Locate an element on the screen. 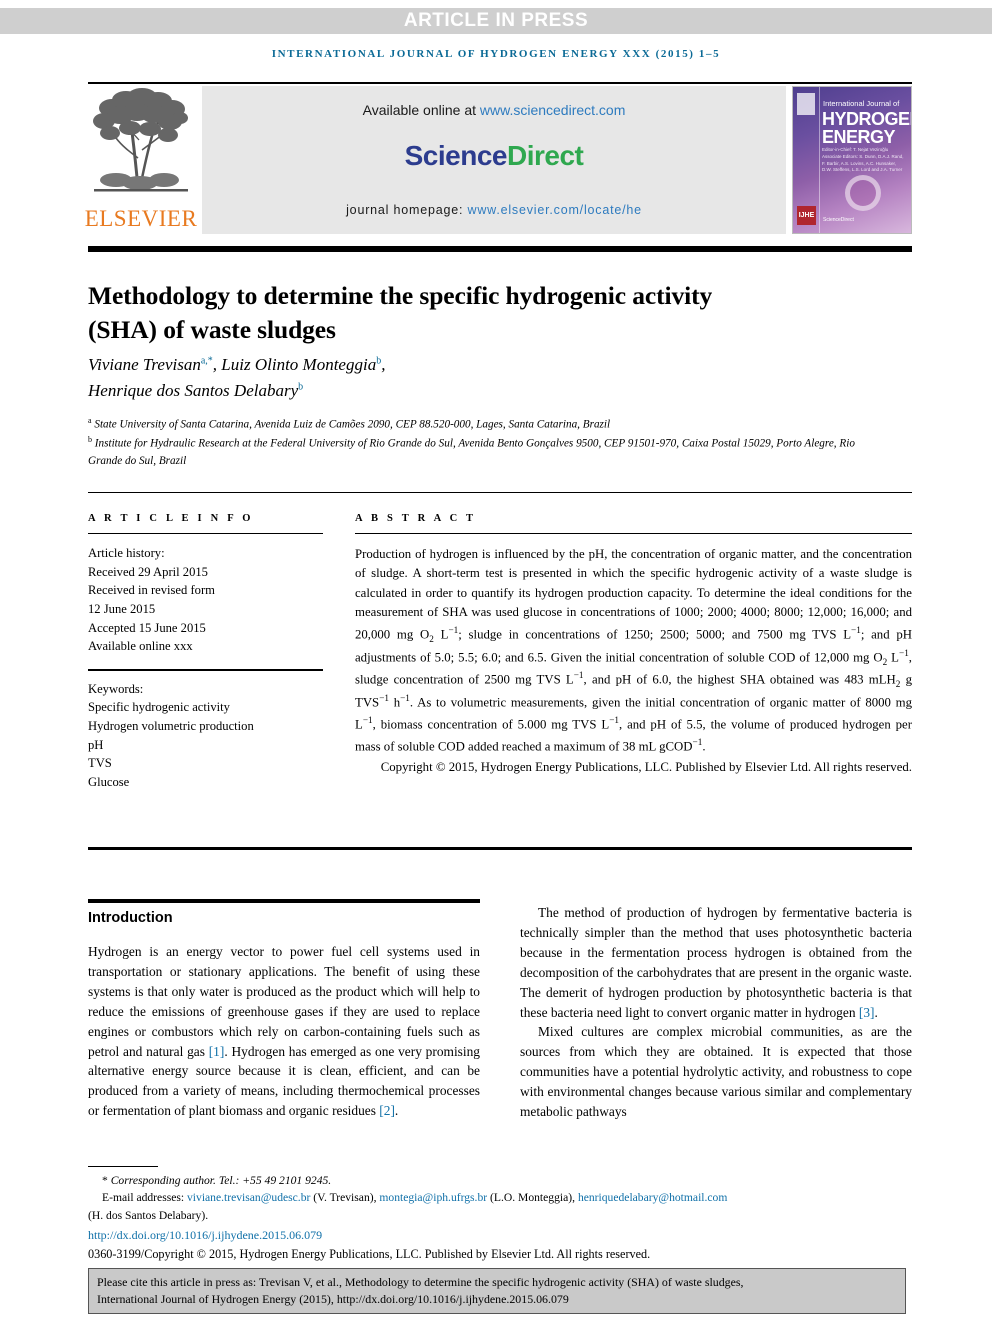  elsevier-wordmark: ELSEVIER is located at coordinates (141, 218).